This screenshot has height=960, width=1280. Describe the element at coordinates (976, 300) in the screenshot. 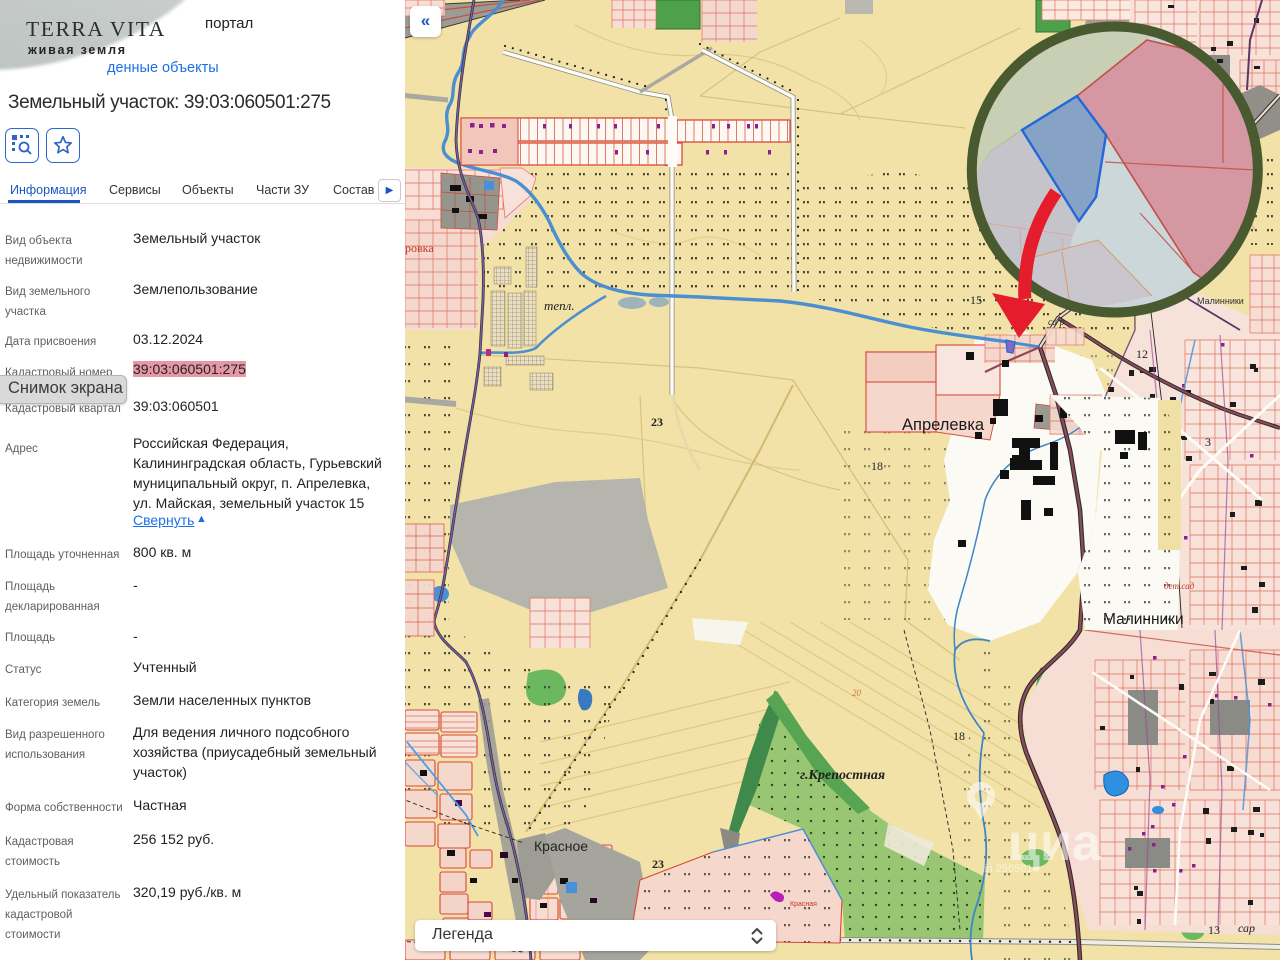

I see `svg-text: 15` at that location.